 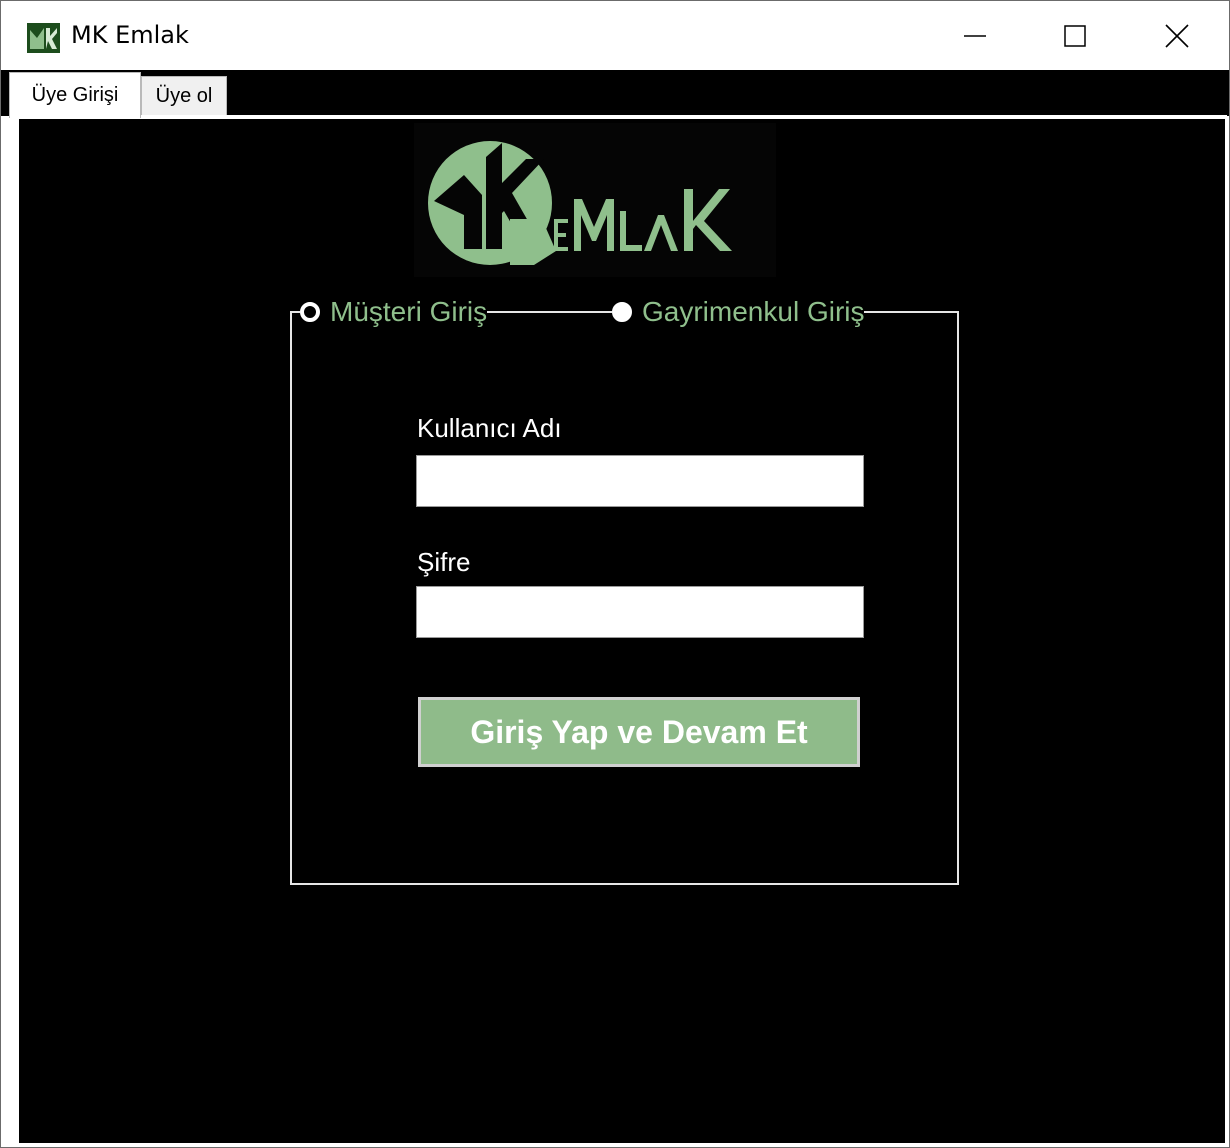 What do you see at coordinates (43, 38) in the screenshot?
I see `app-icon` at bounding box center [43, 38].